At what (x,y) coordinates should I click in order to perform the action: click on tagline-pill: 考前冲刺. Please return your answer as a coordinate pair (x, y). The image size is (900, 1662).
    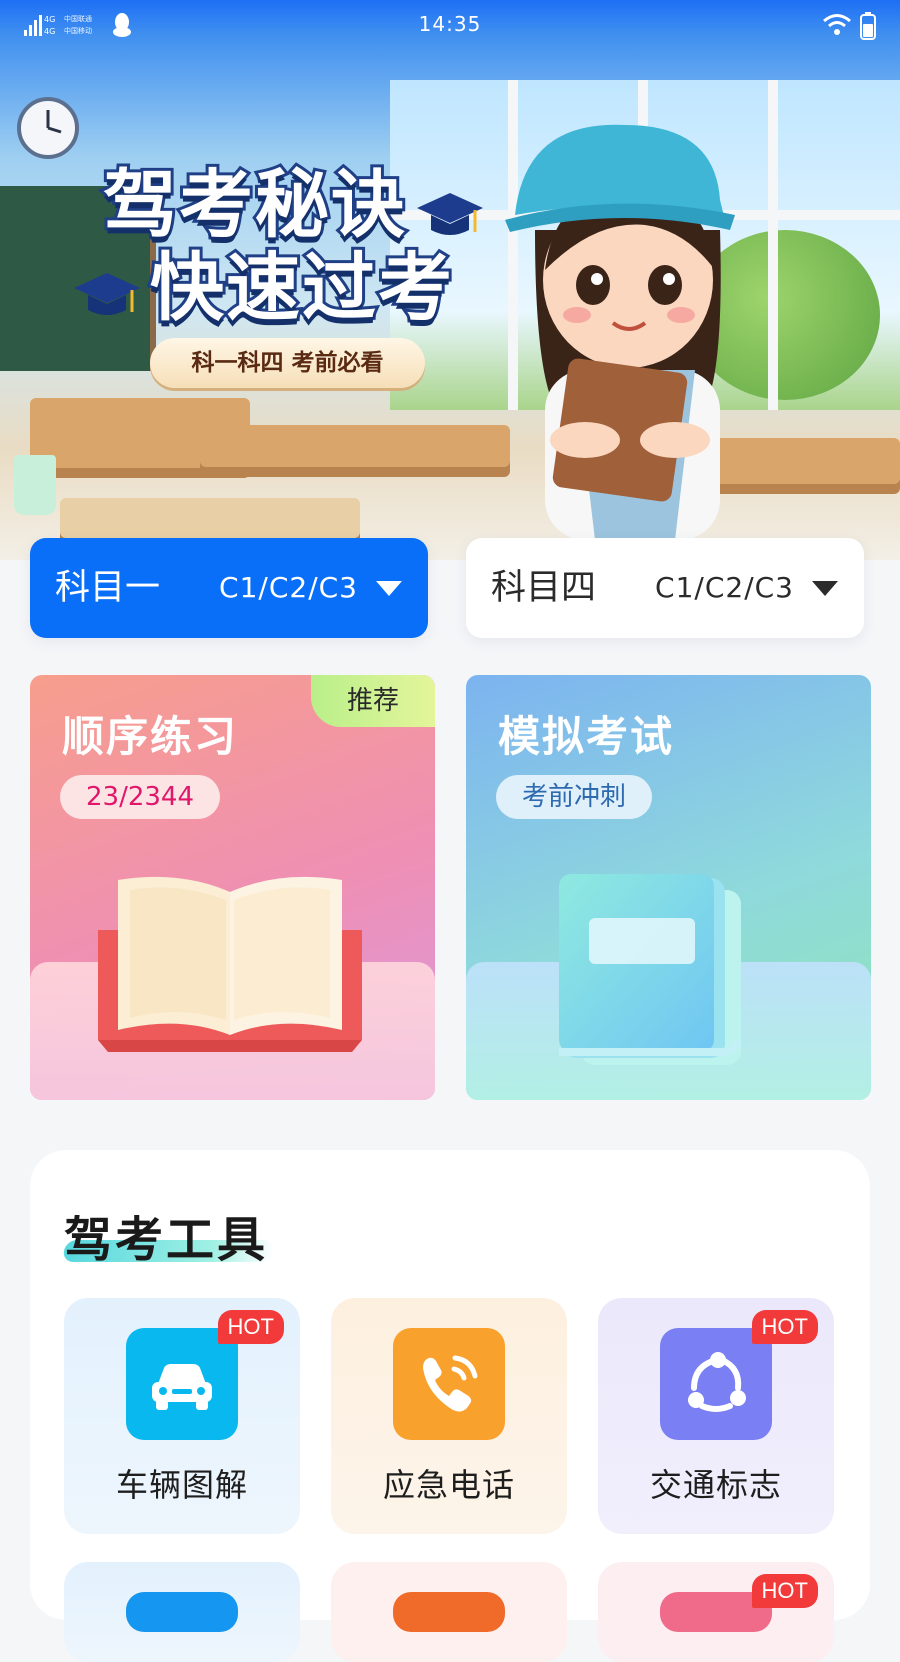
    Looking at the image, I should click on (574, 797).